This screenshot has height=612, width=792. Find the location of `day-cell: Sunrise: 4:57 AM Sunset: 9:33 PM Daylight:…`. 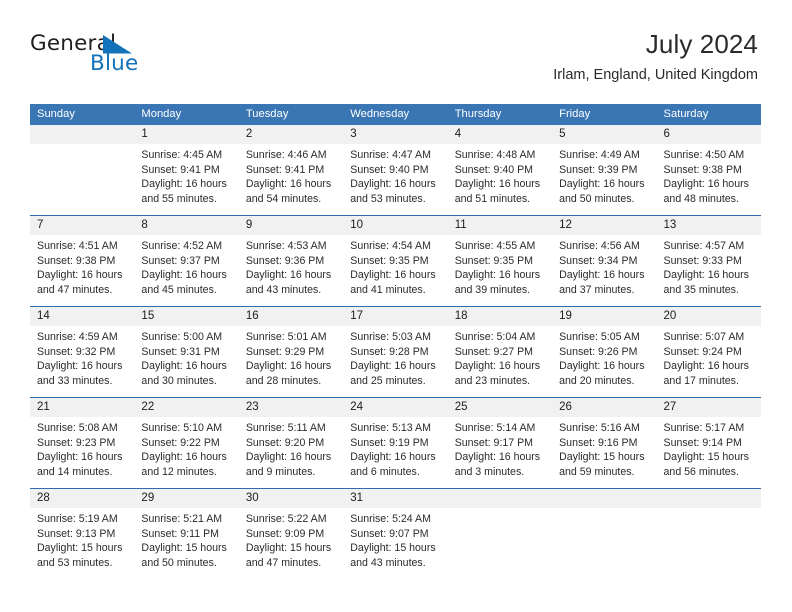

day-cell: Sunrise: 4:57 AM Sunset: 9:33 PM Daylight:… is located at coordinates (709, 270).